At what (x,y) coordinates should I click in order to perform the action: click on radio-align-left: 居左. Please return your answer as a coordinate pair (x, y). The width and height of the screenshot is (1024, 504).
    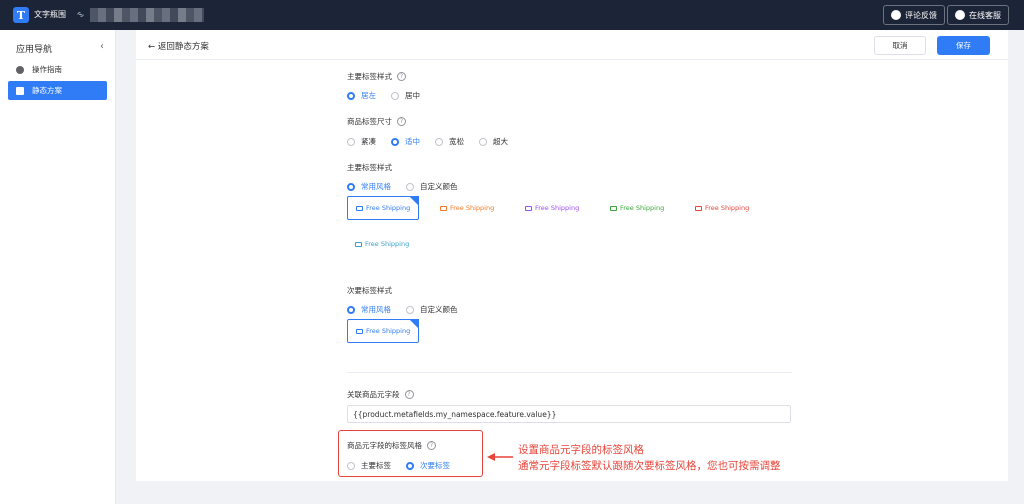
    Looking at the image, I should click on (361, 95).